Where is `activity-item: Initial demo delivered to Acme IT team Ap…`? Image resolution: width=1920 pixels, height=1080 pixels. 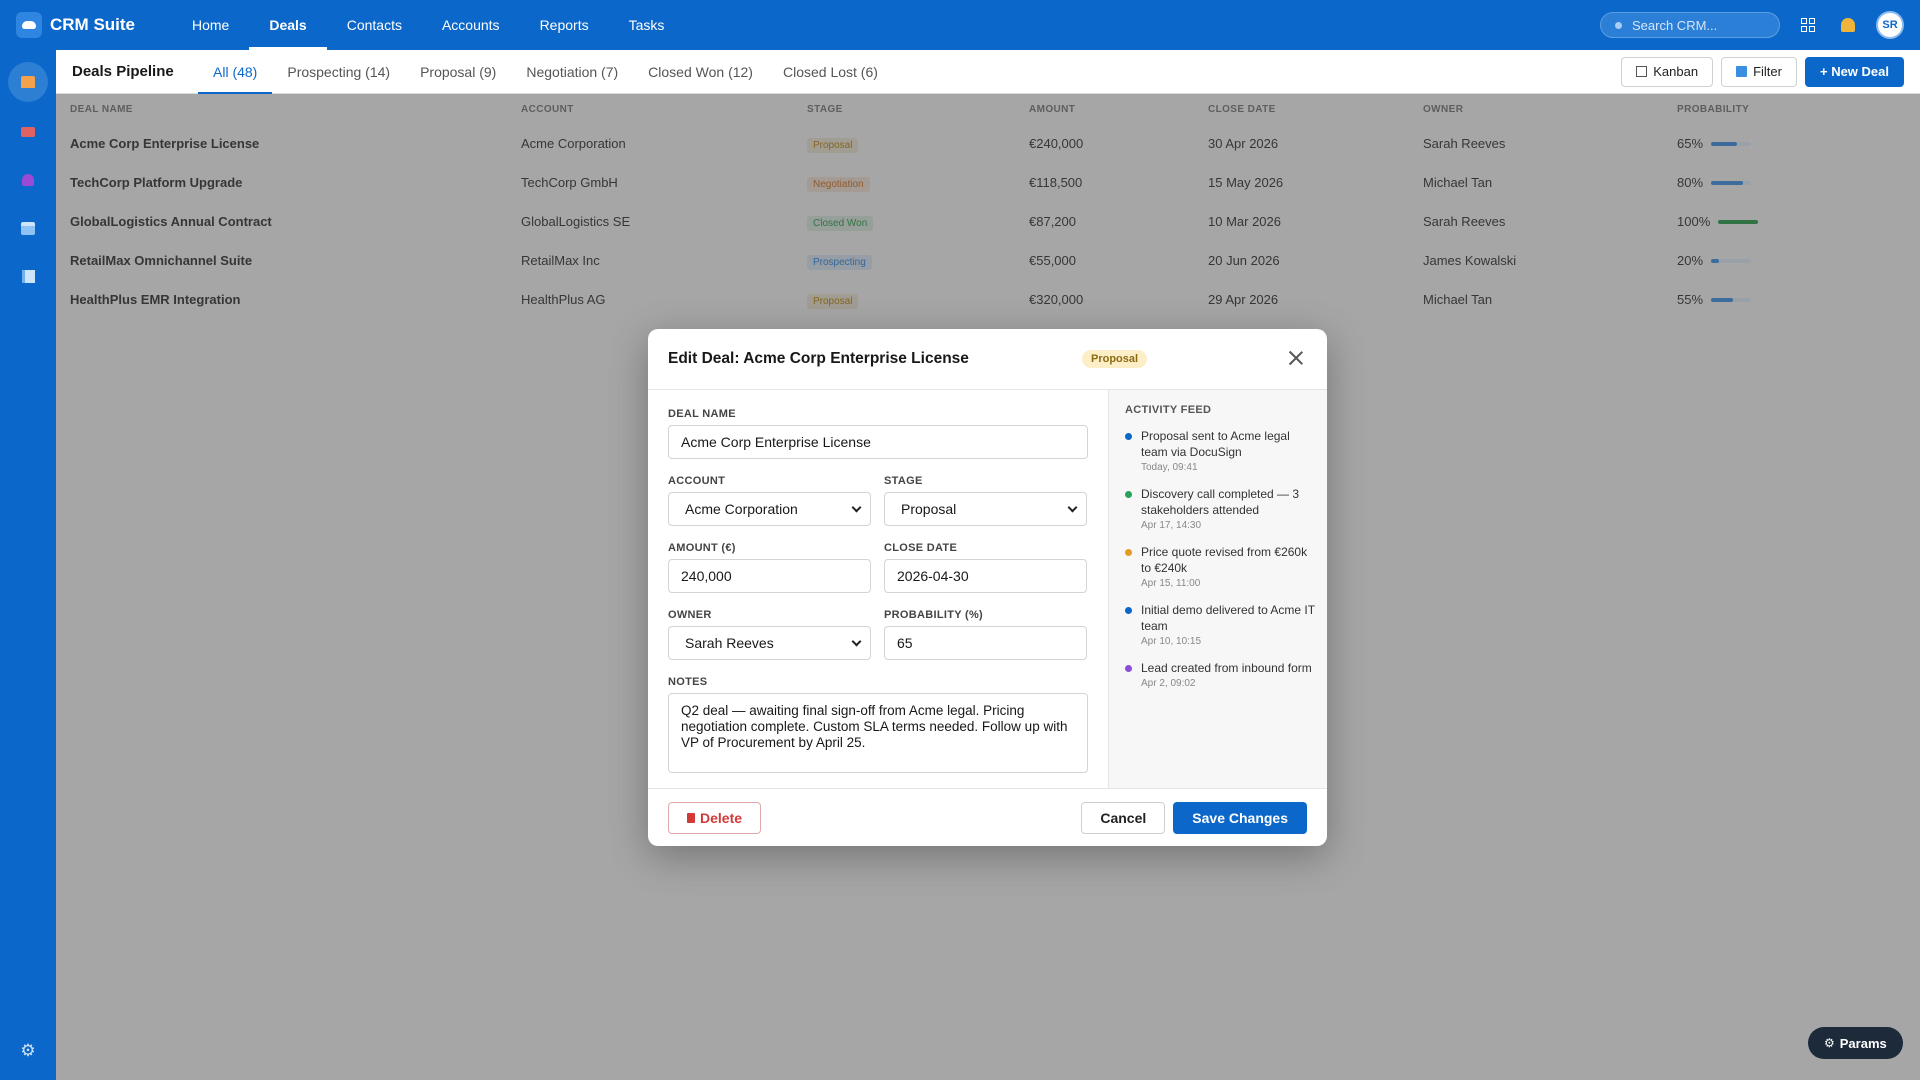
activity-item: Initial demo delivered to Acme IT team Ap… is located at coordinates (1220, 624).